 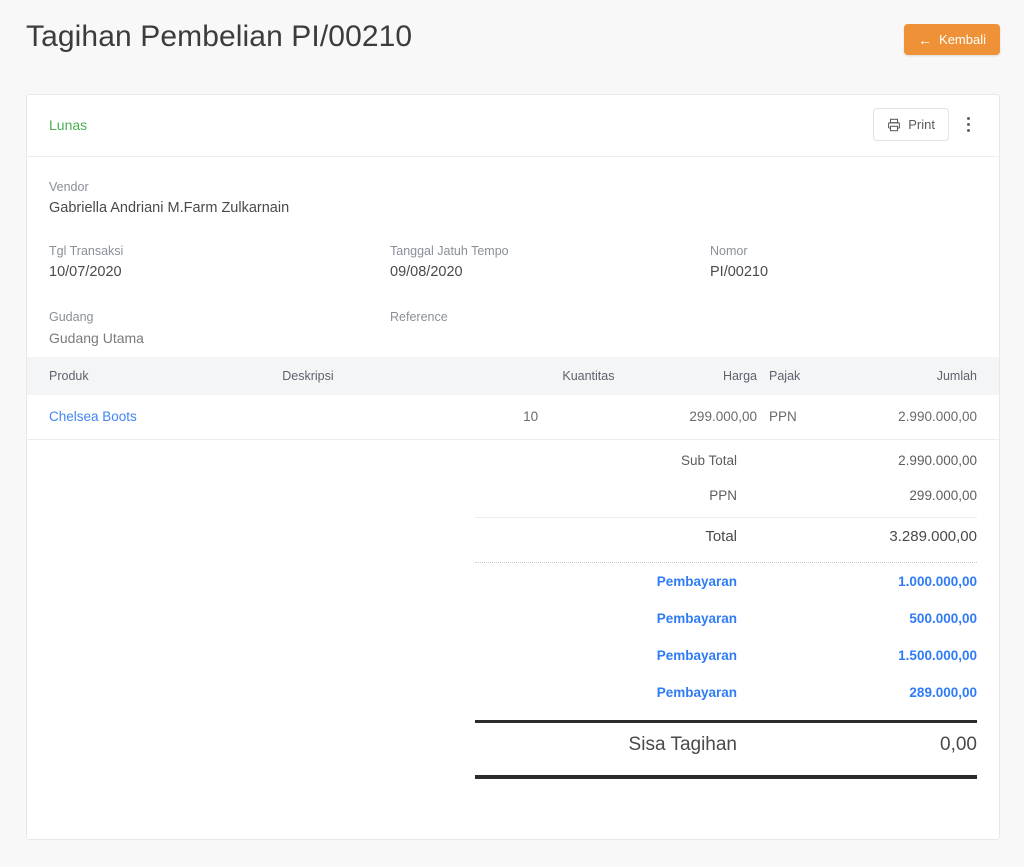 I want to click on column-header-deskripsi: Deskripsi, so click(x=400, y=376).